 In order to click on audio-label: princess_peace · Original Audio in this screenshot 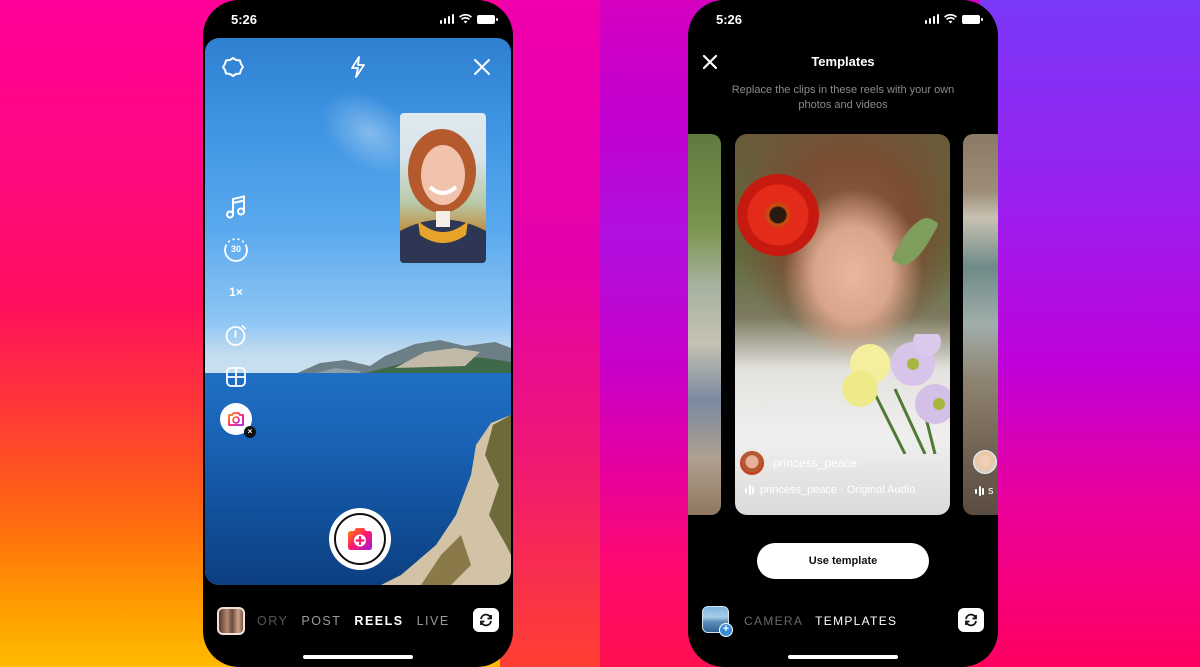, I will do `click(838, 490)`.